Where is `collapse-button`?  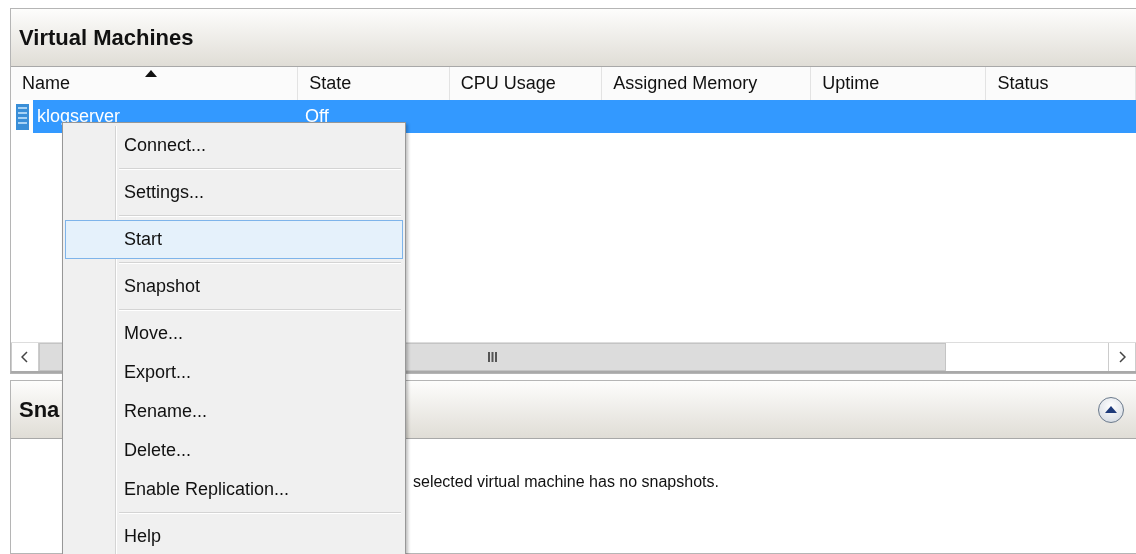 collapse-button is located at coordinates (1111, 409).